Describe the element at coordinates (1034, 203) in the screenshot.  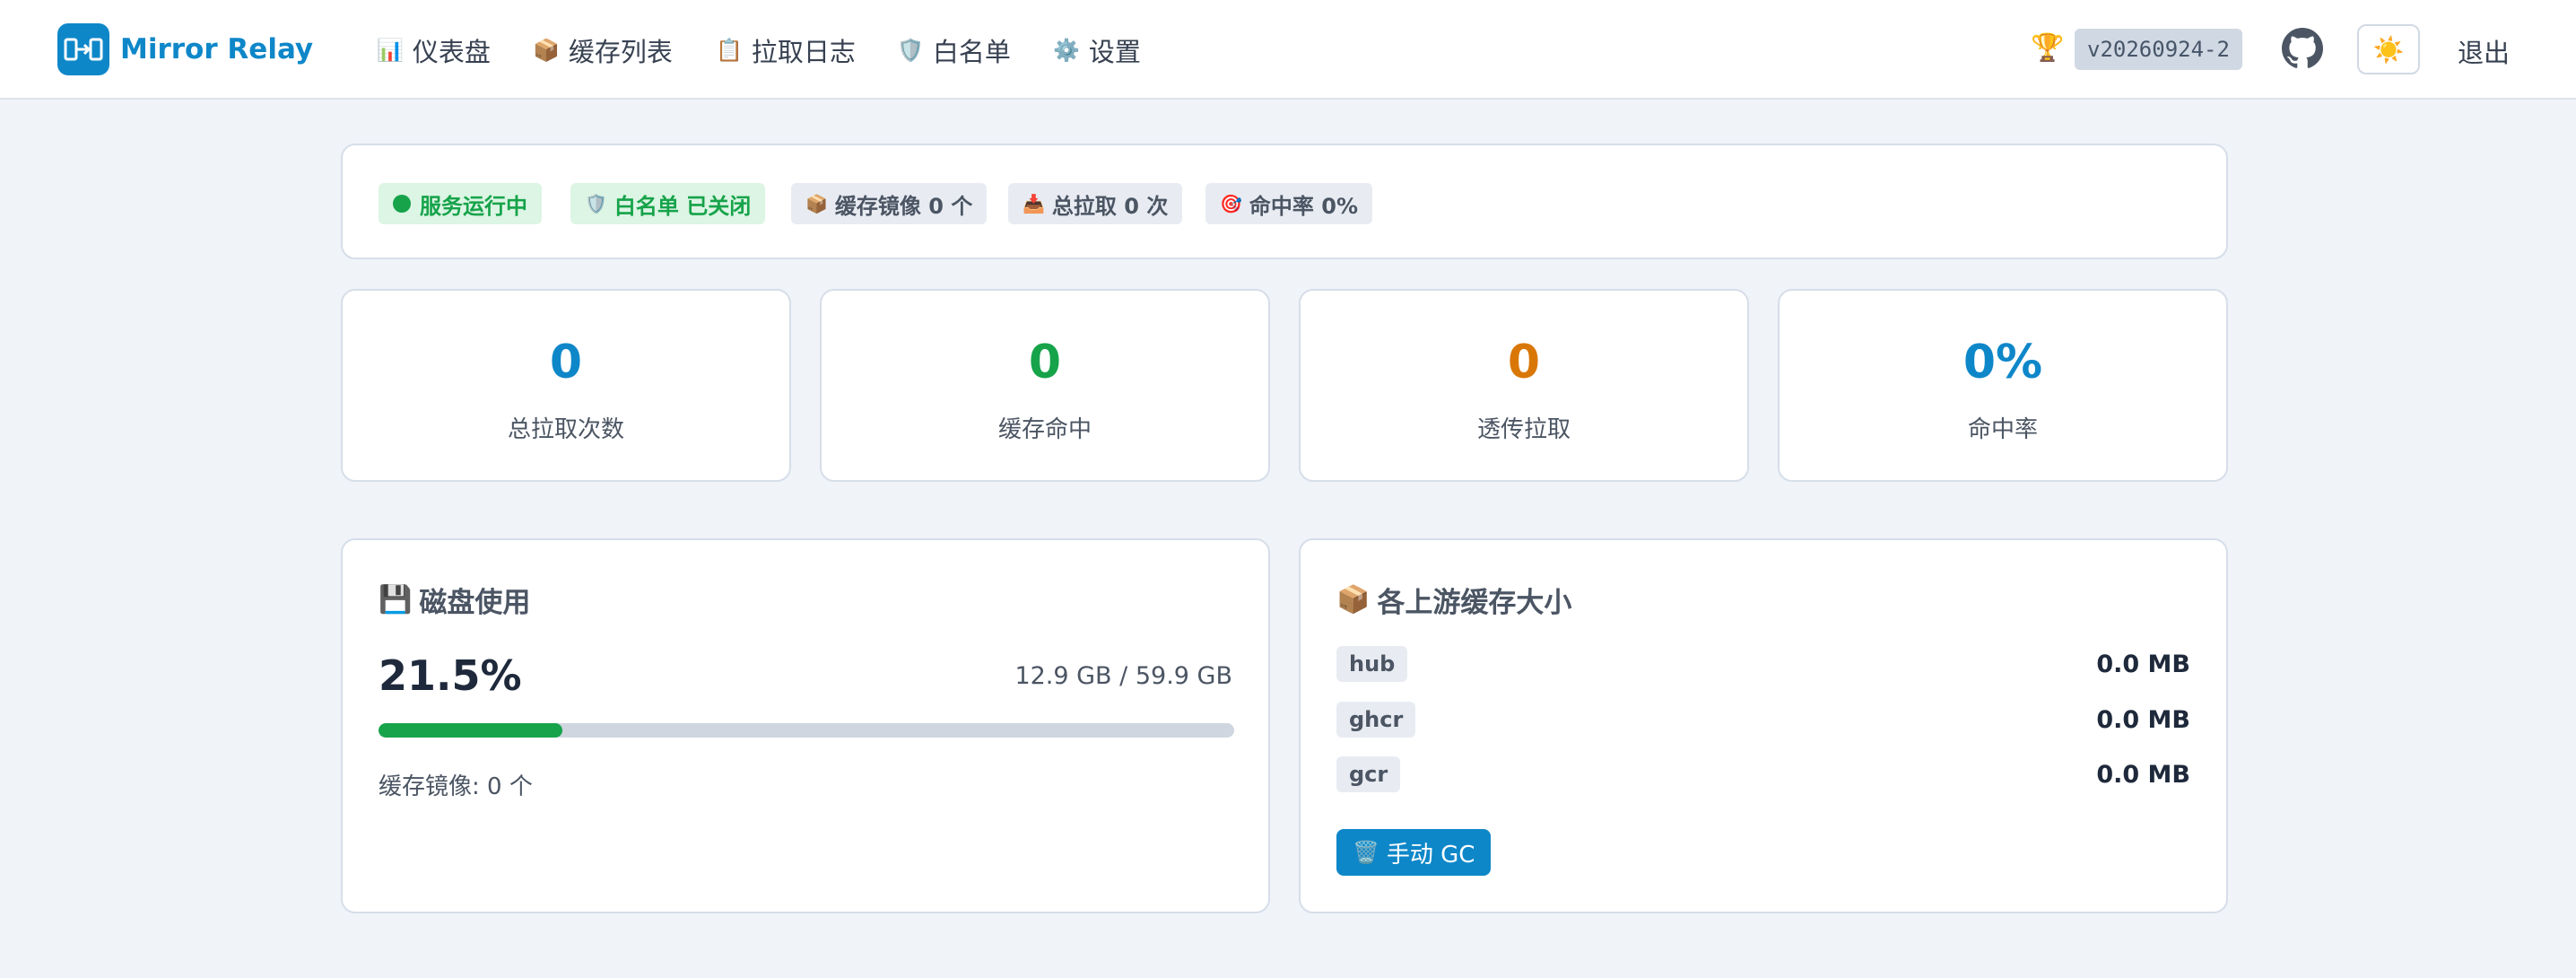
I see `download-tray-icon: 📥` at that location.